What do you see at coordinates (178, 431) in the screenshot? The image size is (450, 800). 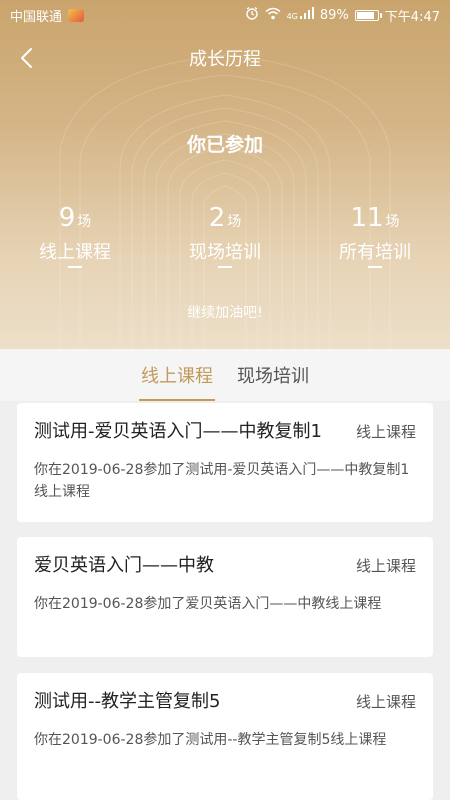 I see `record-title: 测试用-爱贝英语入门——中教复制1` at bounding box center [178, 431].